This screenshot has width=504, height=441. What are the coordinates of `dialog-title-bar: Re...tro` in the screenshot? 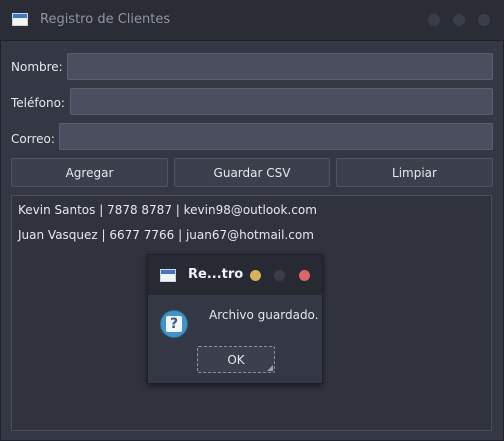 It's located at (235, 275).